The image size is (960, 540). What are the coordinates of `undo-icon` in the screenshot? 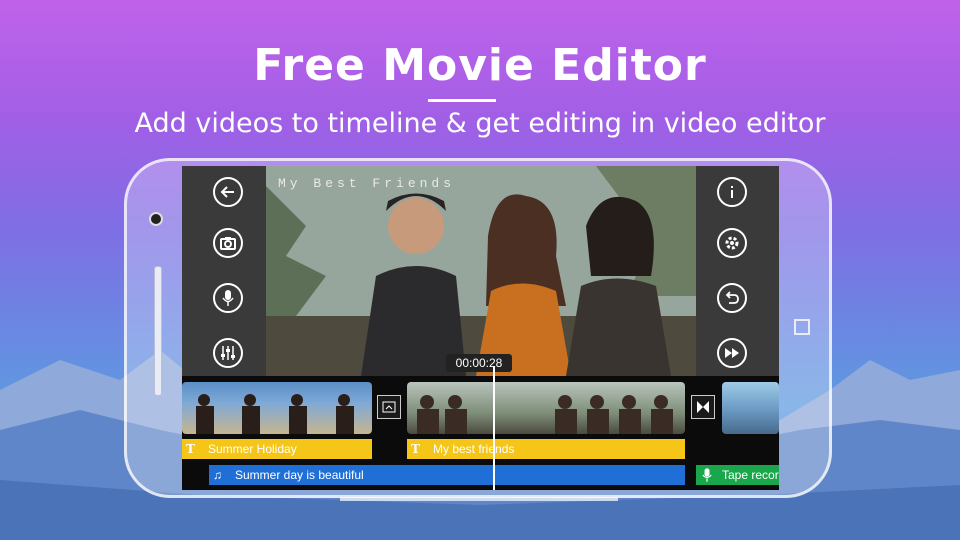 It's located at (732, 298).